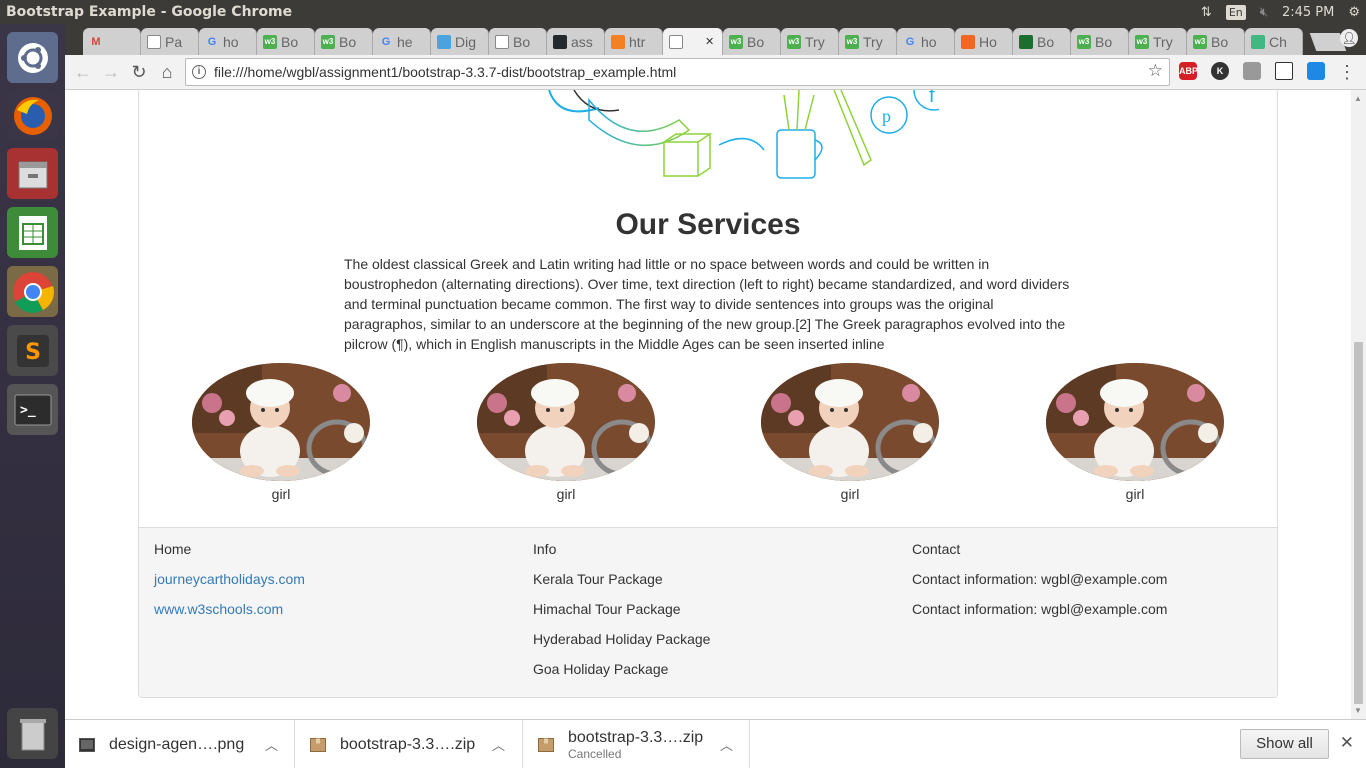 The width and height of the screenshot is (1366, 768). I want to click on footer-link-w3schools: www.w3schools.com, so click(218, 609).